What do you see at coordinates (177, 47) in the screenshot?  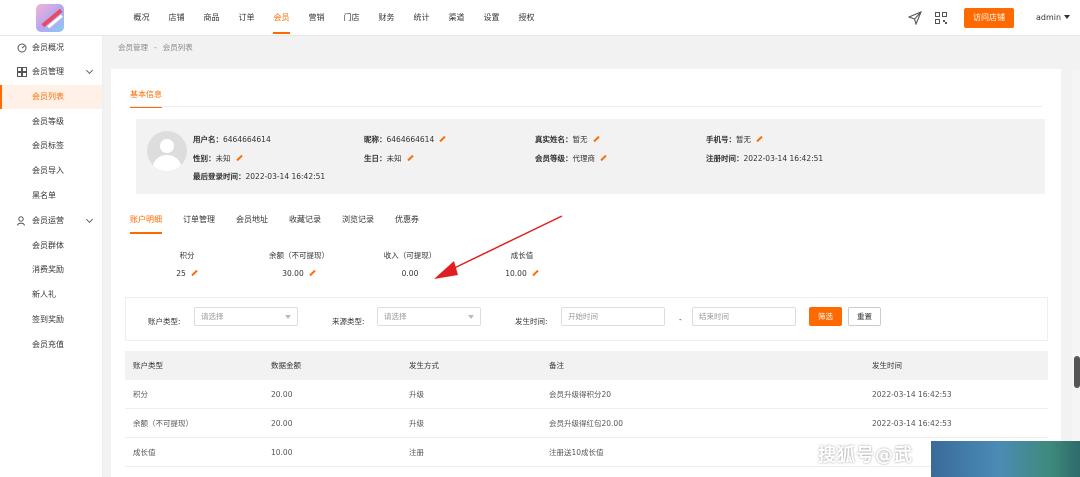 I see `breadcrumb-item: 会员列表` at bounding box center [177, 47].